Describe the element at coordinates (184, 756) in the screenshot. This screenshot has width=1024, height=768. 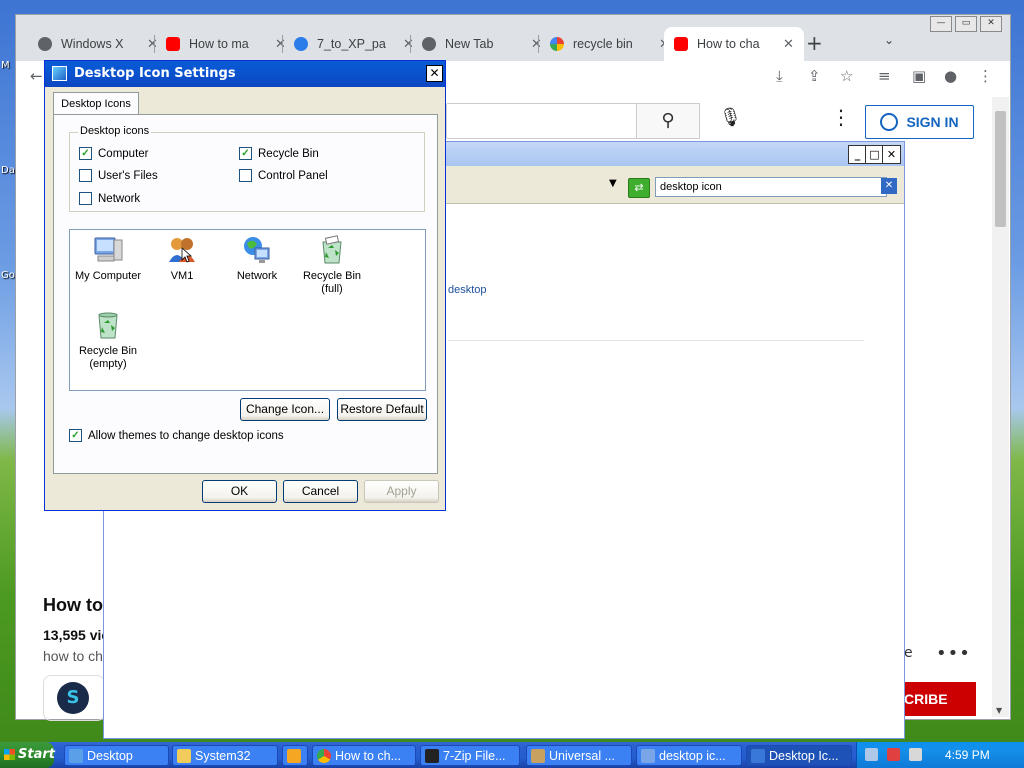
I see `folder-icon` at that location.